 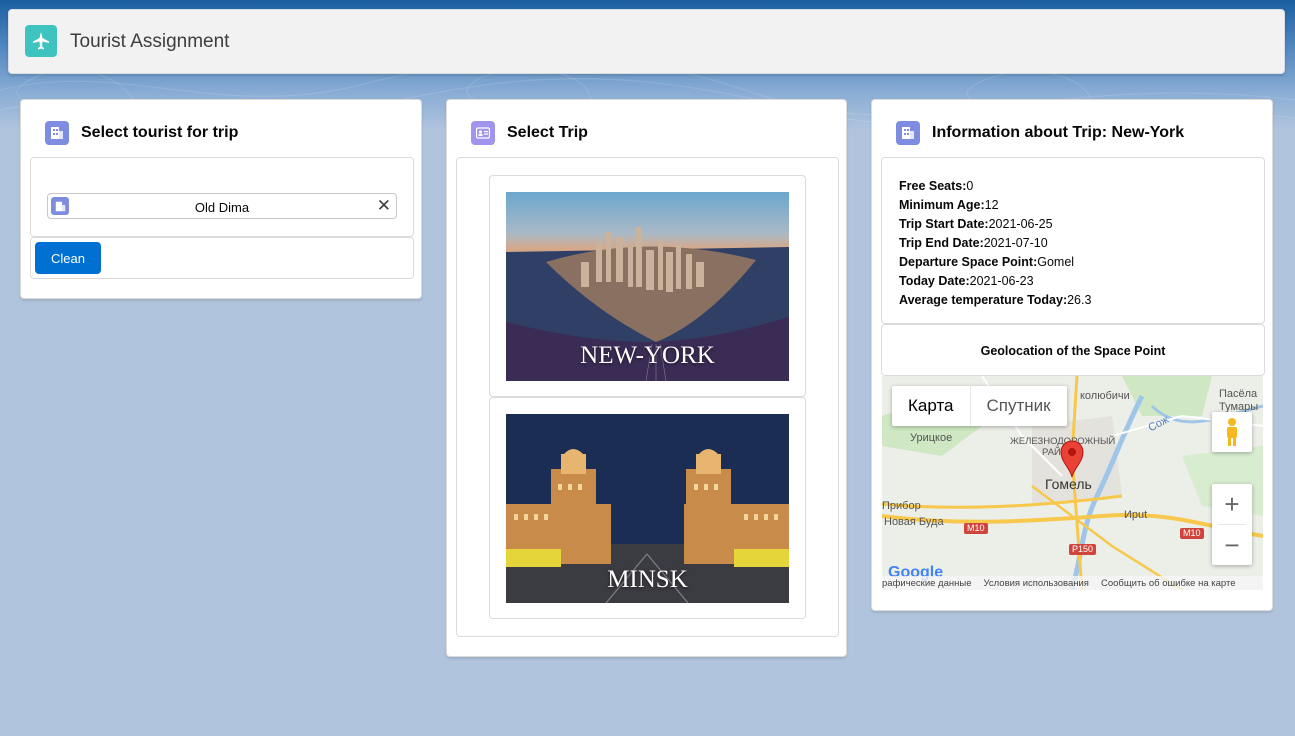 What do you see at coordinates (1192, 533) in the screenshot?
I see `road-badge-m10-east: M10` at bounding box center [1192, 533].